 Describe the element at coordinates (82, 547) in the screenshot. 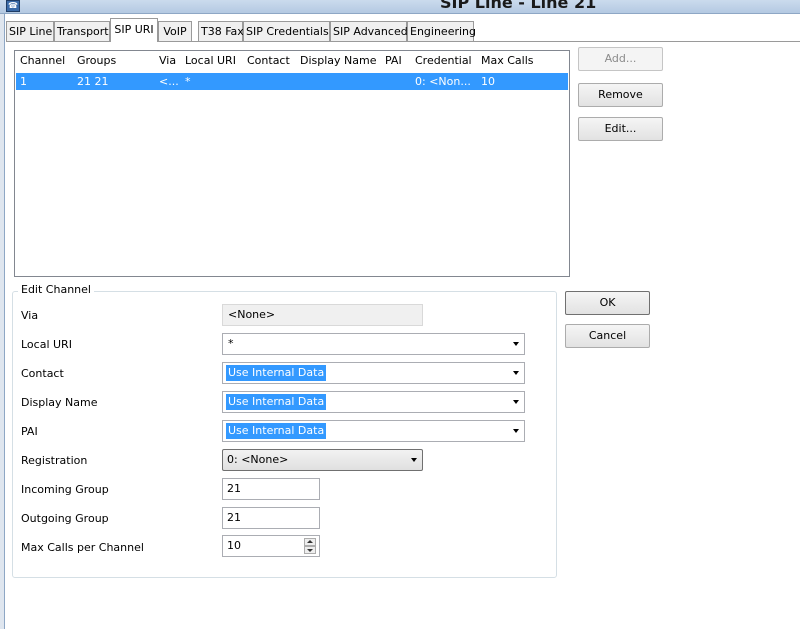

I see `max-calls-label: Max Calls per Channel` at that location.